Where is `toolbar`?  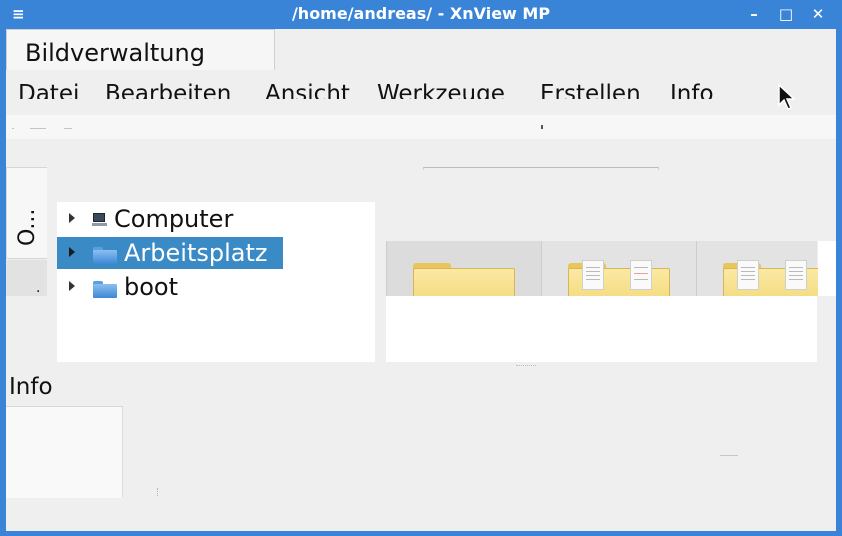
toolbar is located at coordinates (421, 127).